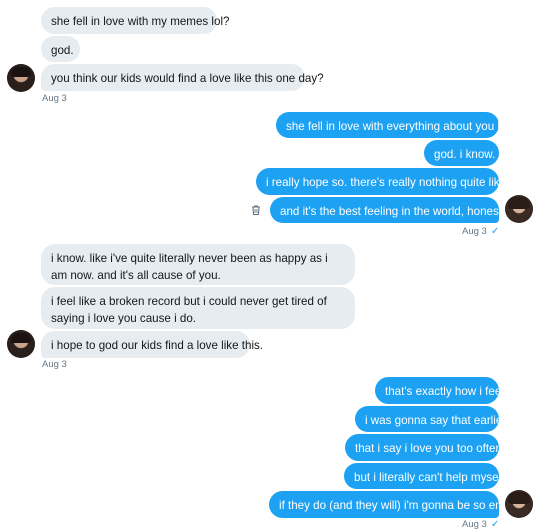 This screenshot has height=531, width=540. I want to click on message-text: god. i know., so click(465, 154).